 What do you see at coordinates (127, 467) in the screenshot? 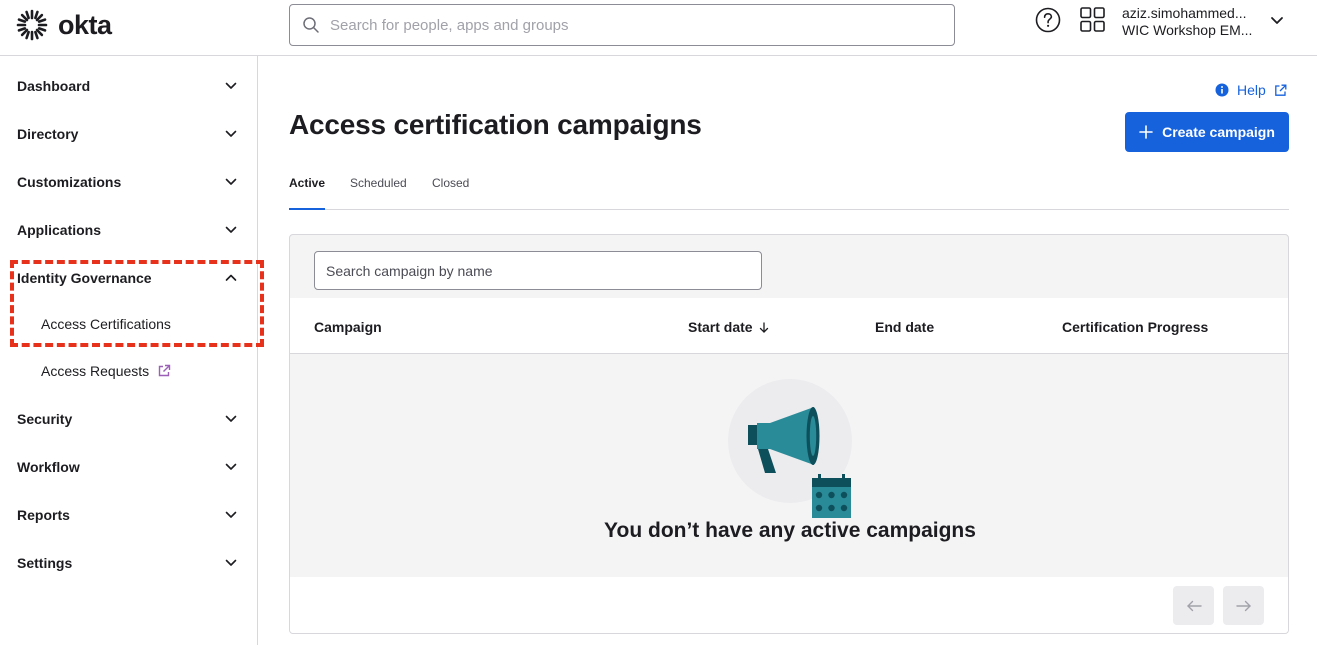
I see `sidebar-item-workflow: Workflow` at bounding box center [127, 467].